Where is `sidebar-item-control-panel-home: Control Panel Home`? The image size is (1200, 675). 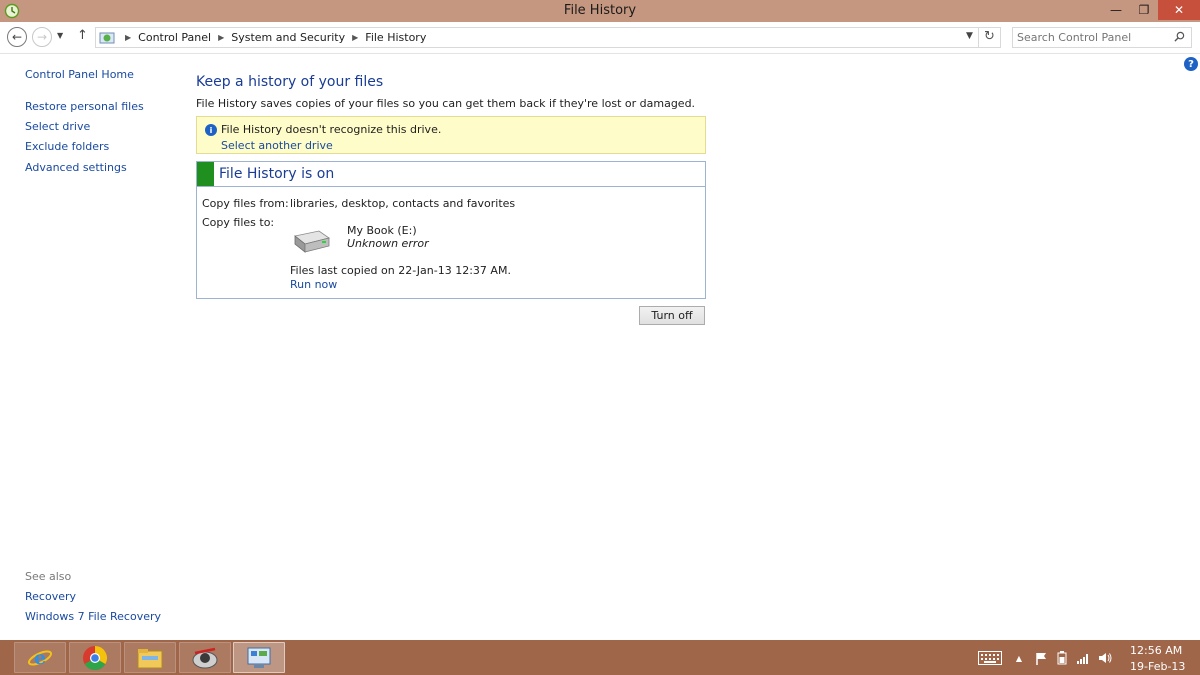 sidebar-item-control-panel-home: Control Panel Home is located at coordinates (79, 74).